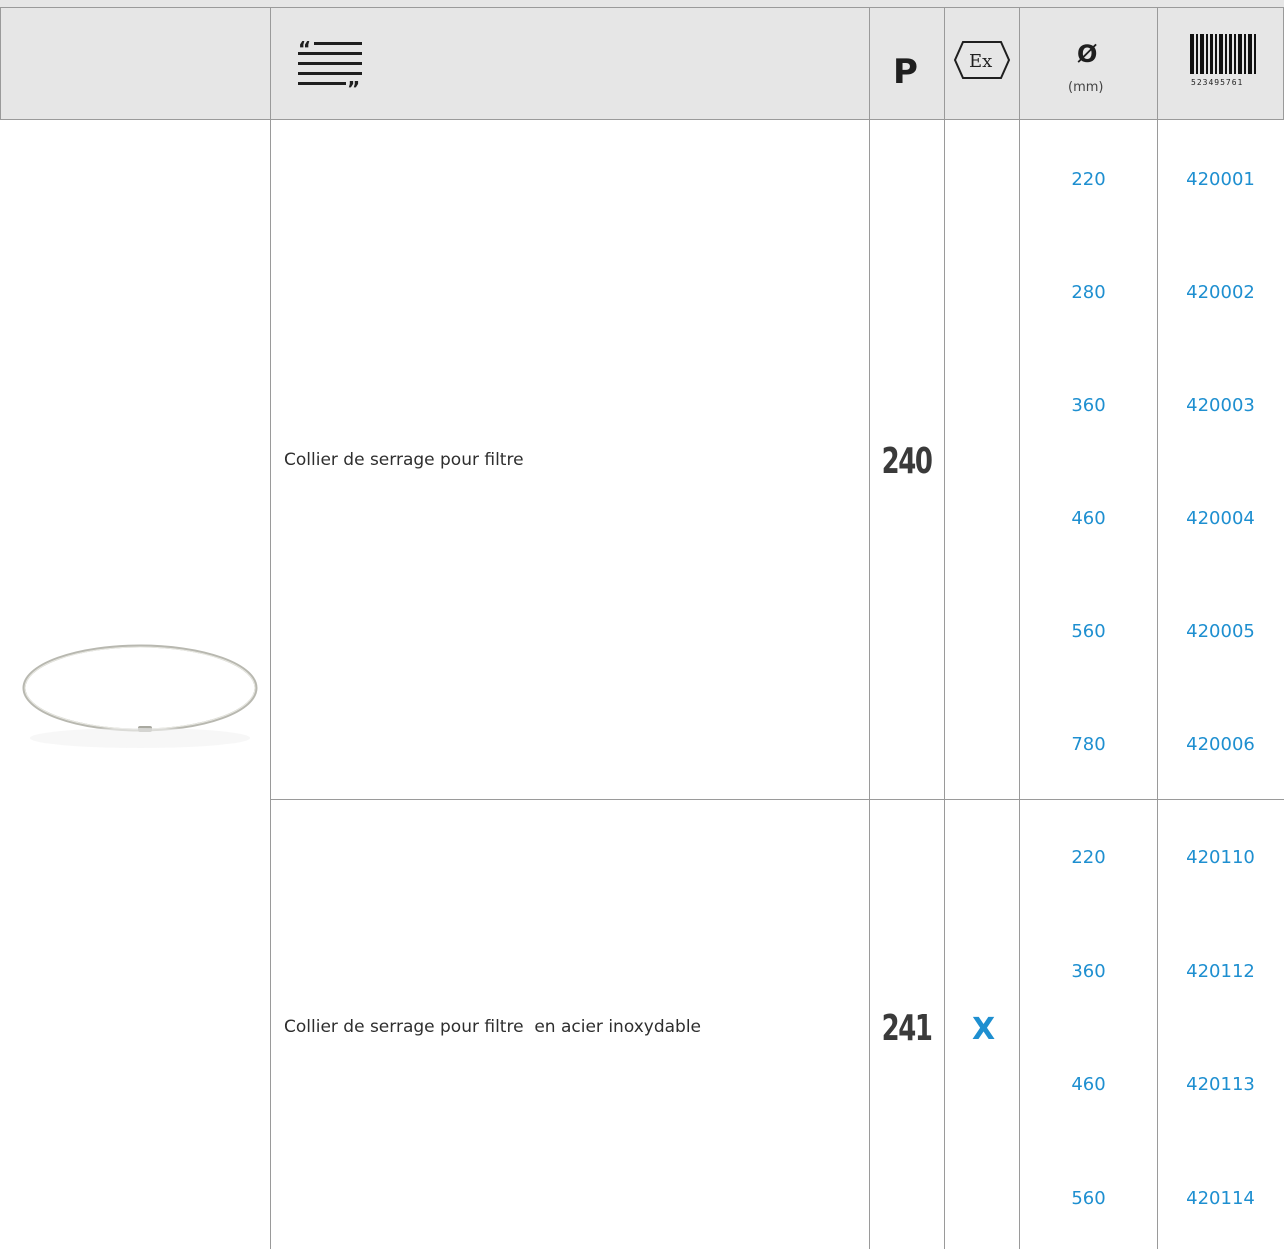  I want to click on article-code: 420005, so click(1220, 631).